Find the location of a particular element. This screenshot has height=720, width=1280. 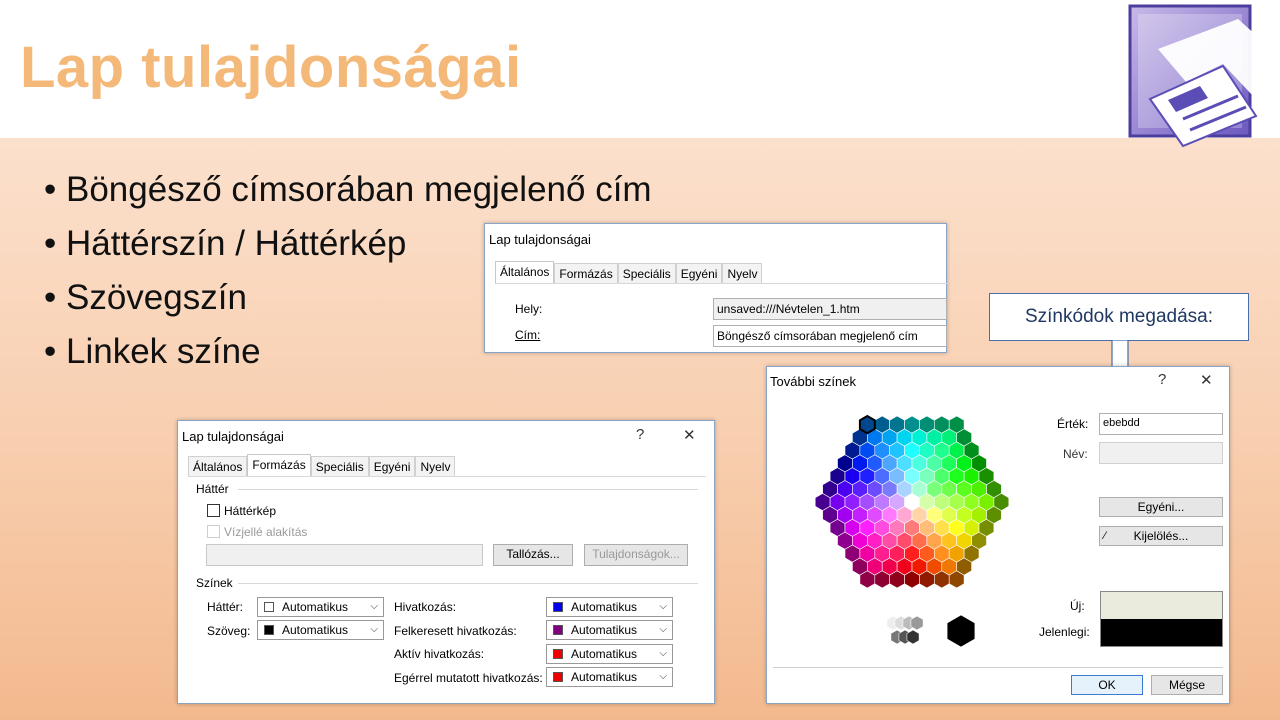

felkeresett-label: Felkeresett hivatkozás: is located at coordinates (455, 631).